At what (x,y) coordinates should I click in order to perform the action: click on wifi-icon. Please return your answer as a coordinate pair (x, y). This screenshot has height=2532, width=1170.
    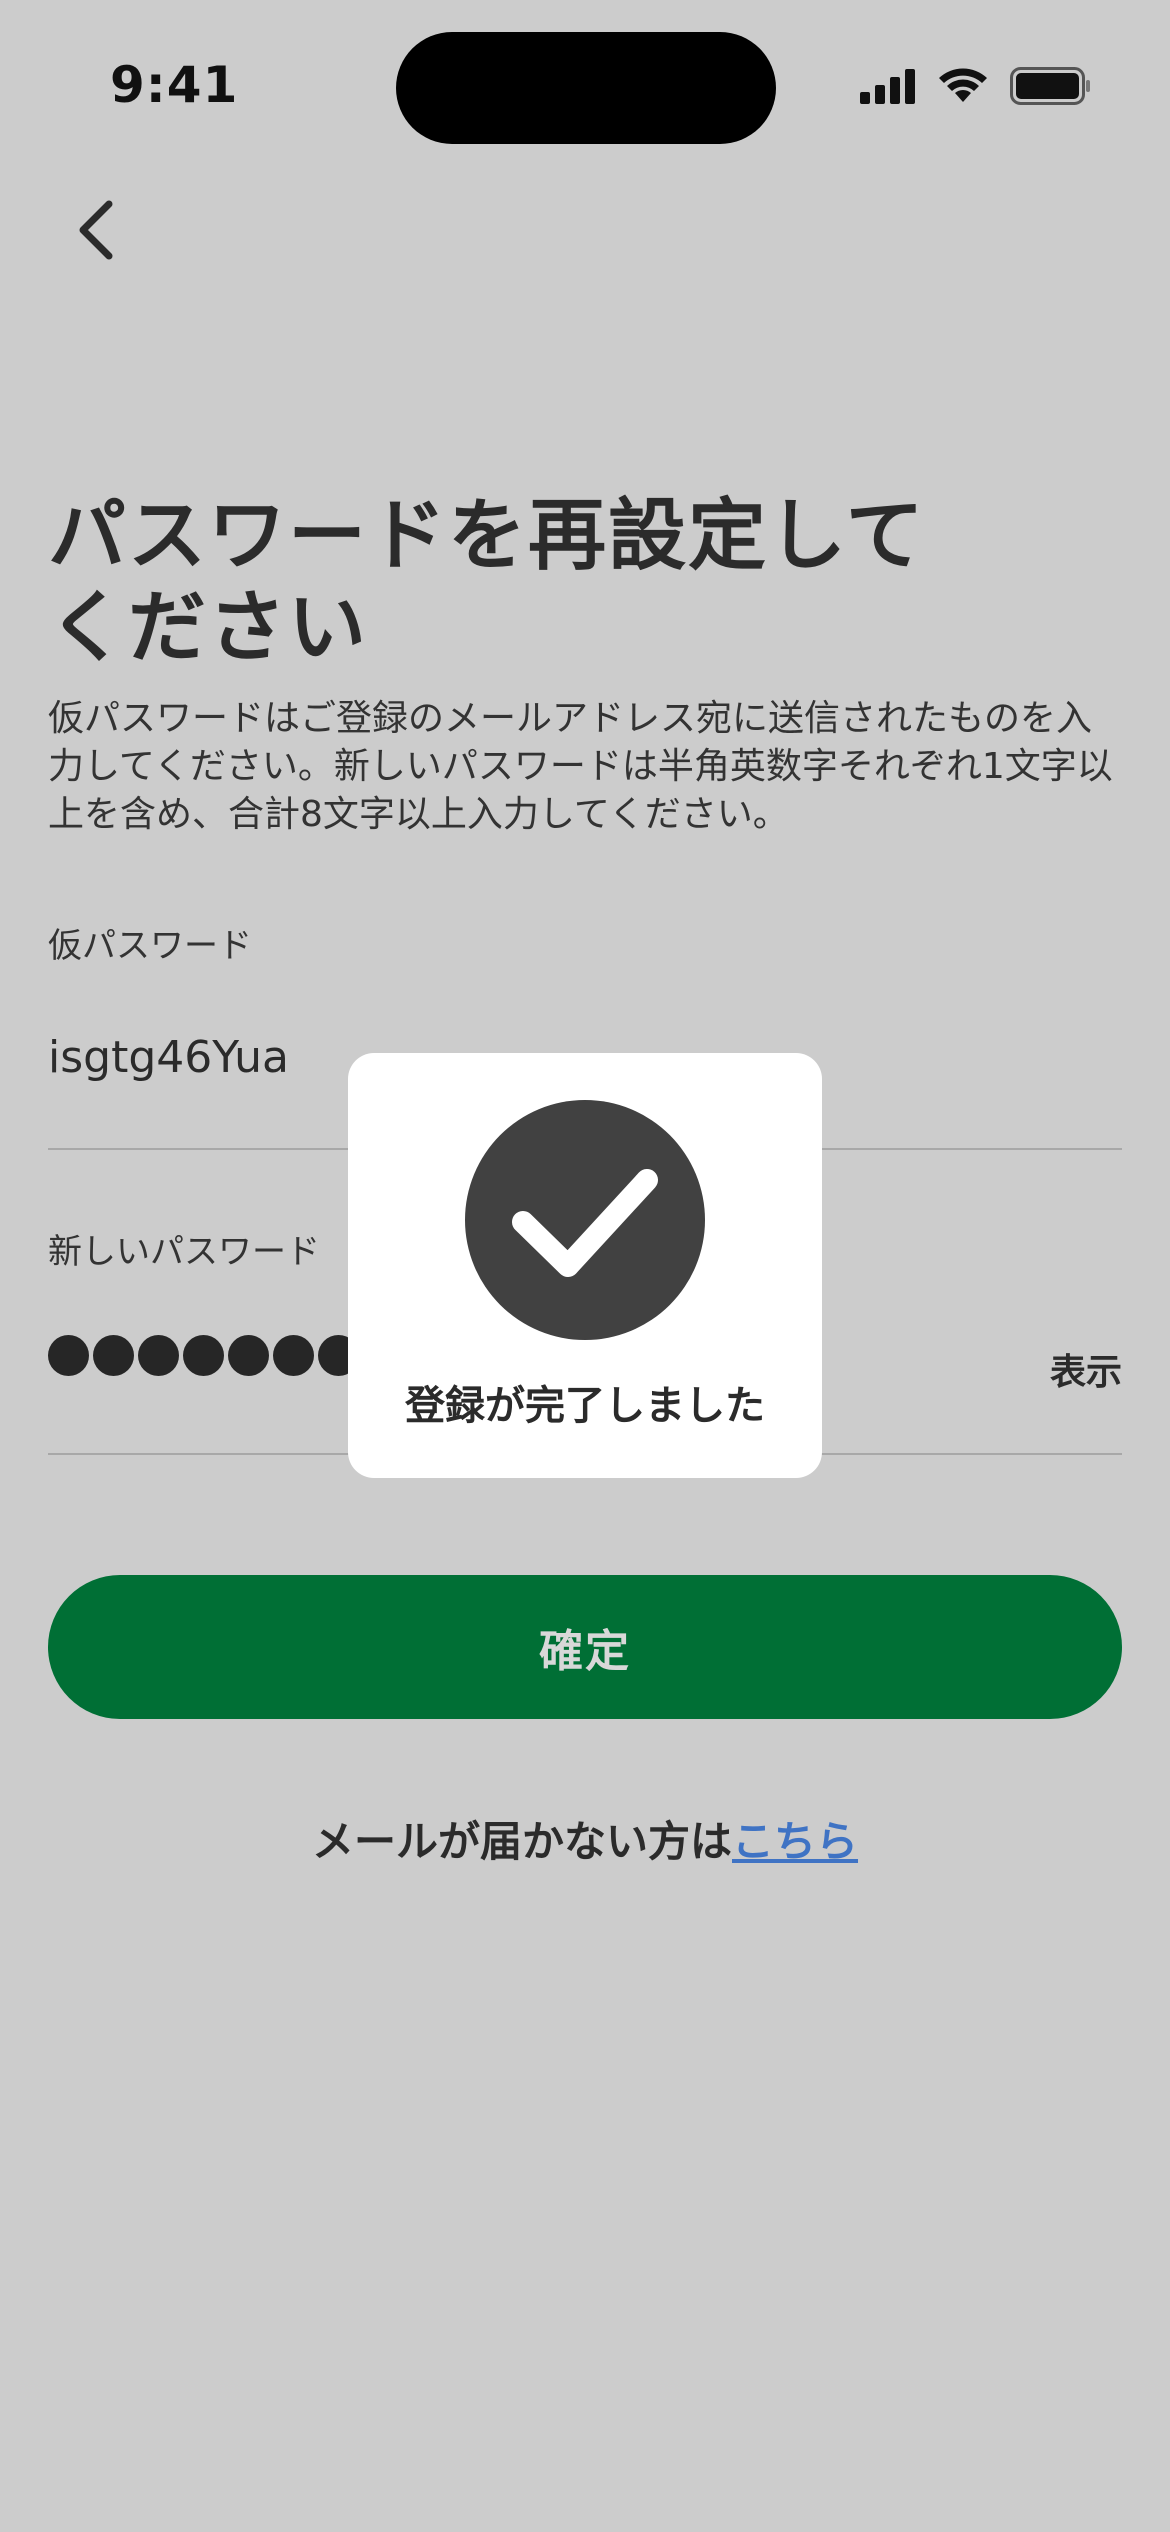
    Looking at the image, I should click on (963, 85).